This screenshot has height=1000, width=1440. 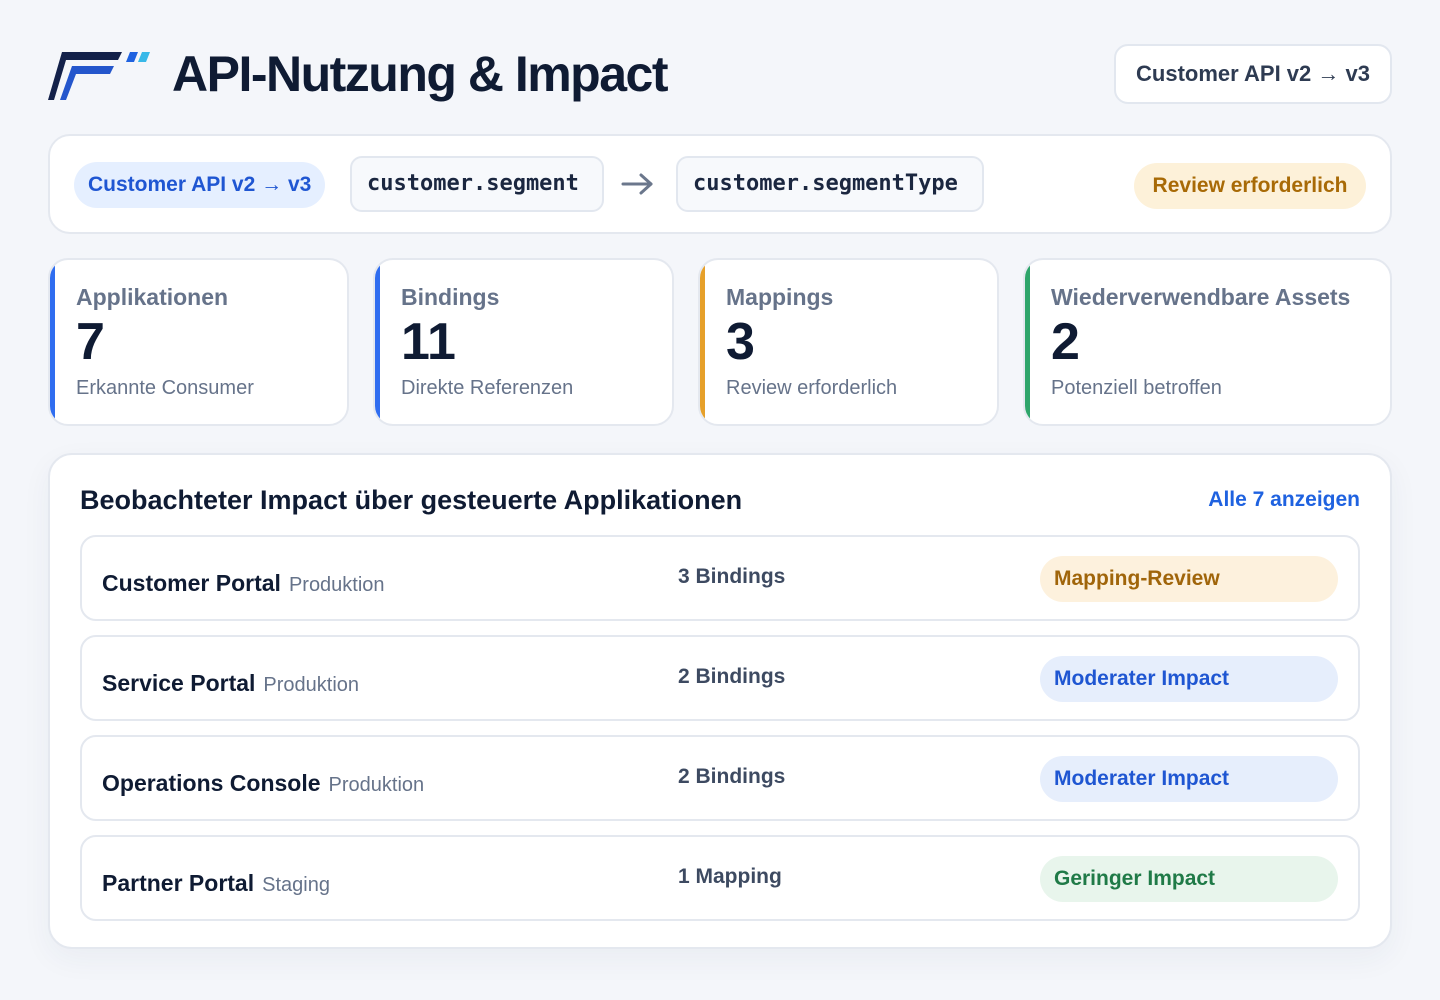 What do you see at coordinates (296, 885) in the screenshot?
I see `app-environment: Staging` at bounding box center [296, 885].